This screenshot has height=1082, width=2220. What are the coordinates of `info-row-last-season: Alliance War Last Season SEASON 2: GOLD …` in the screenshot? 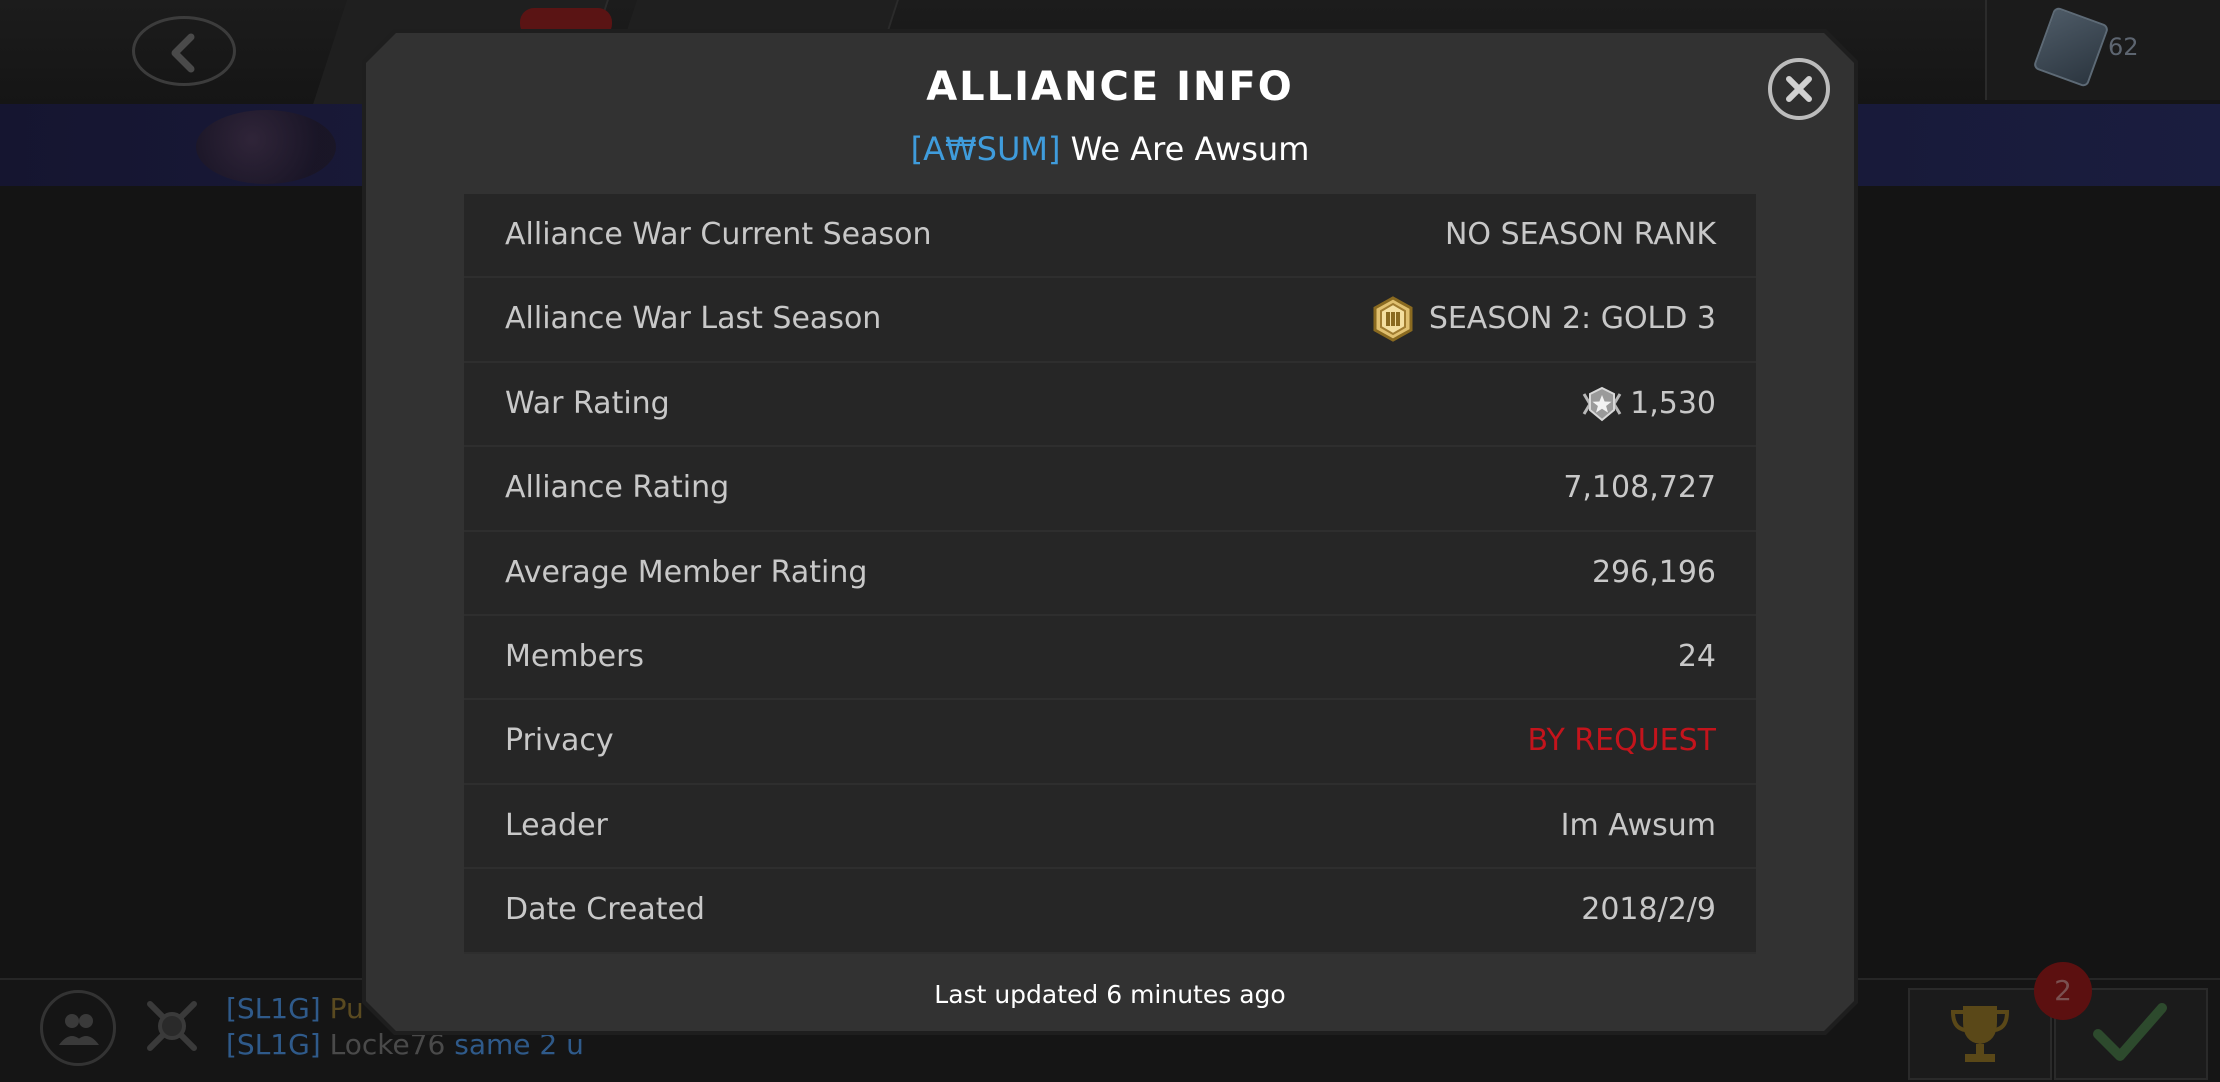 It's located at (1110, 320).